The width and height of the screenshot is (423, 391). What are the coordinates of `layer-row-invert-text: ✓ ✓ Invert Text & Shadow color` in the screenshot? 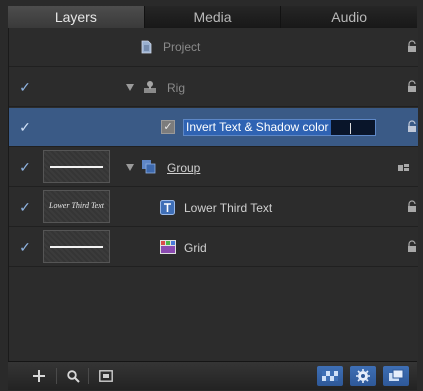 It's located at (213, 127).